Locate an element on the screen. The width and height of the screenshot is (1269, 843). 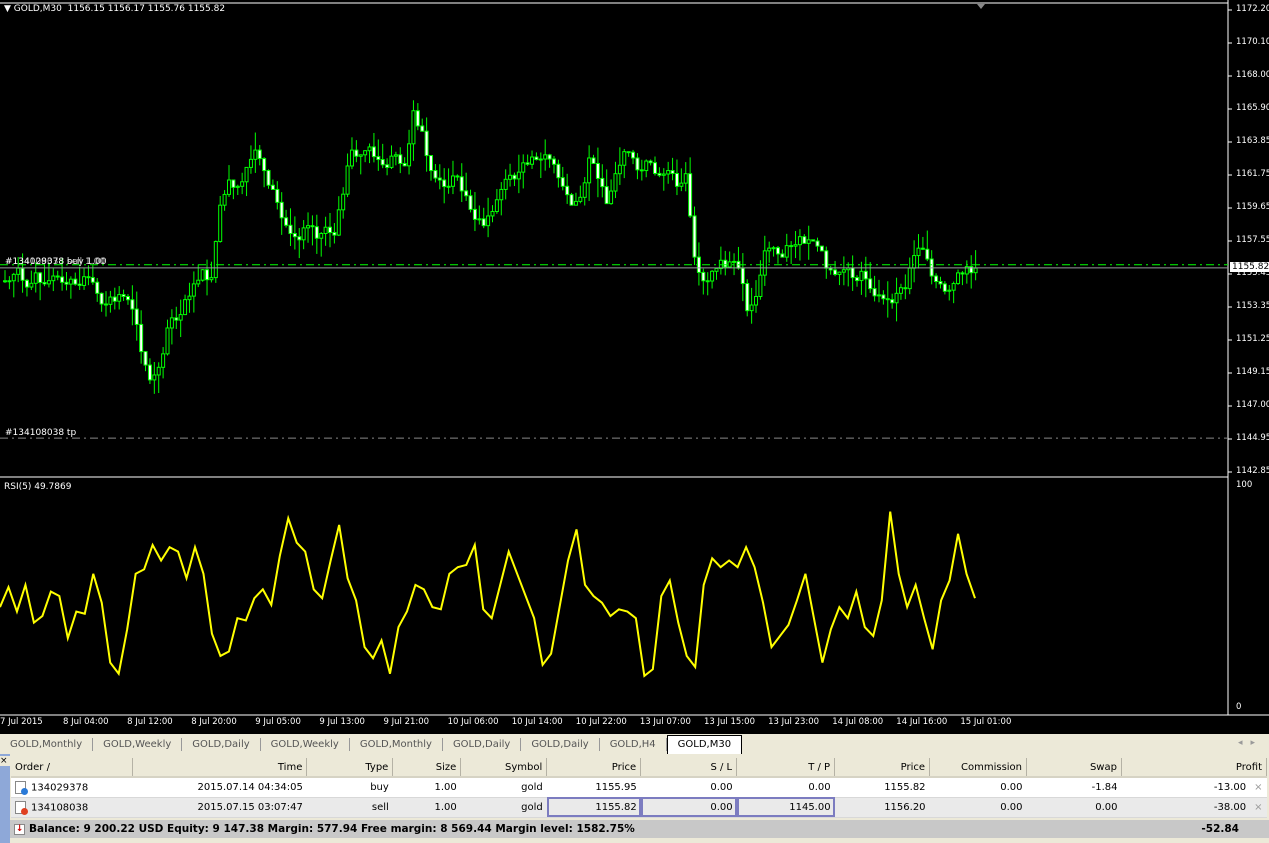
cell-text: sell is located at coordinates (380, 807).